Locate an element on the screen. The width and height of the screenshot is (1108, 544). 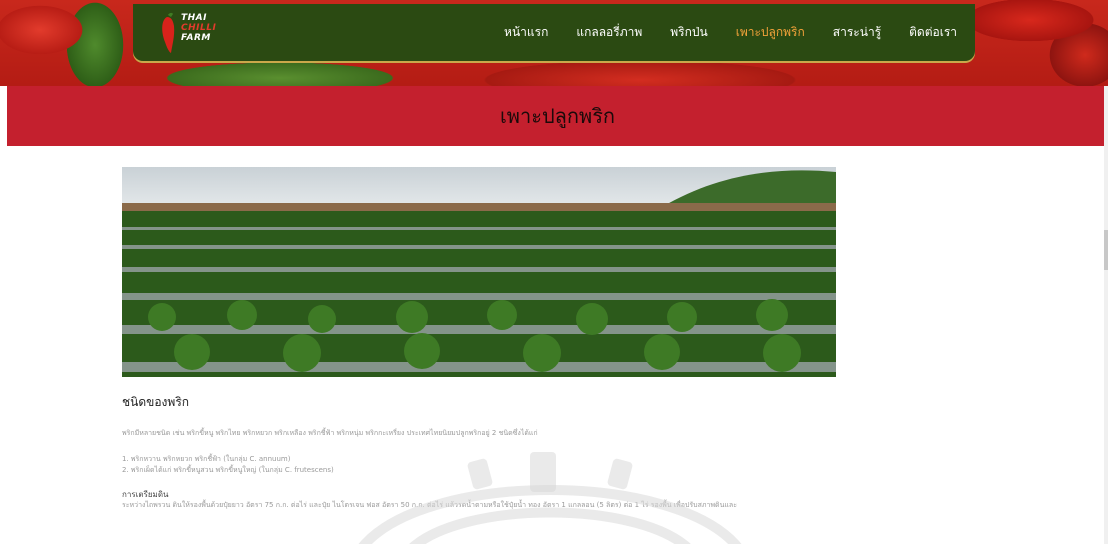
logo-line-2: CHILLI is located at coordinates (199, 28).